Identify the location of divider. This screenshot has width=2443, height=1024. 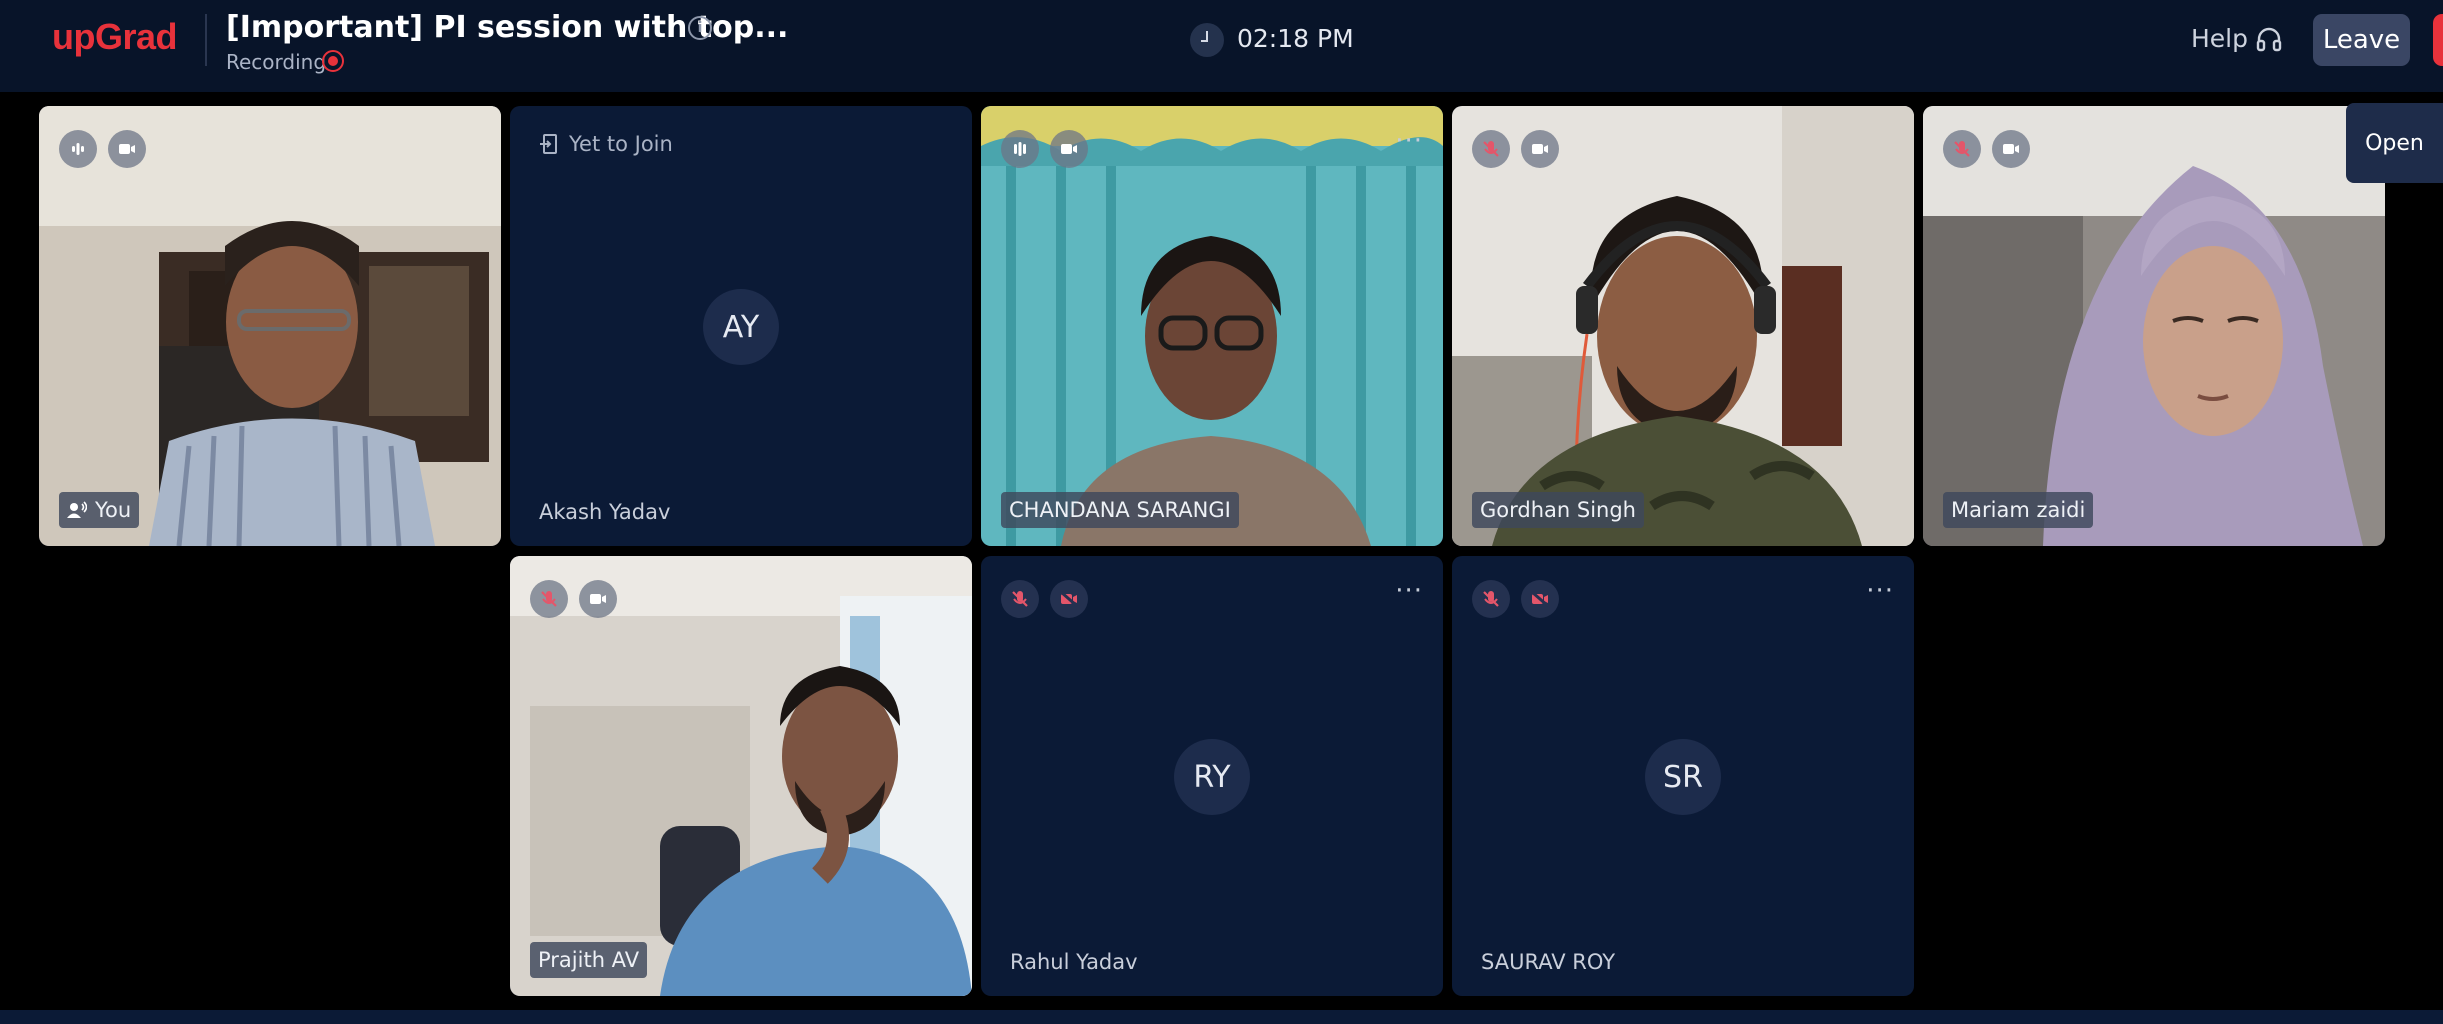
(206, 40).